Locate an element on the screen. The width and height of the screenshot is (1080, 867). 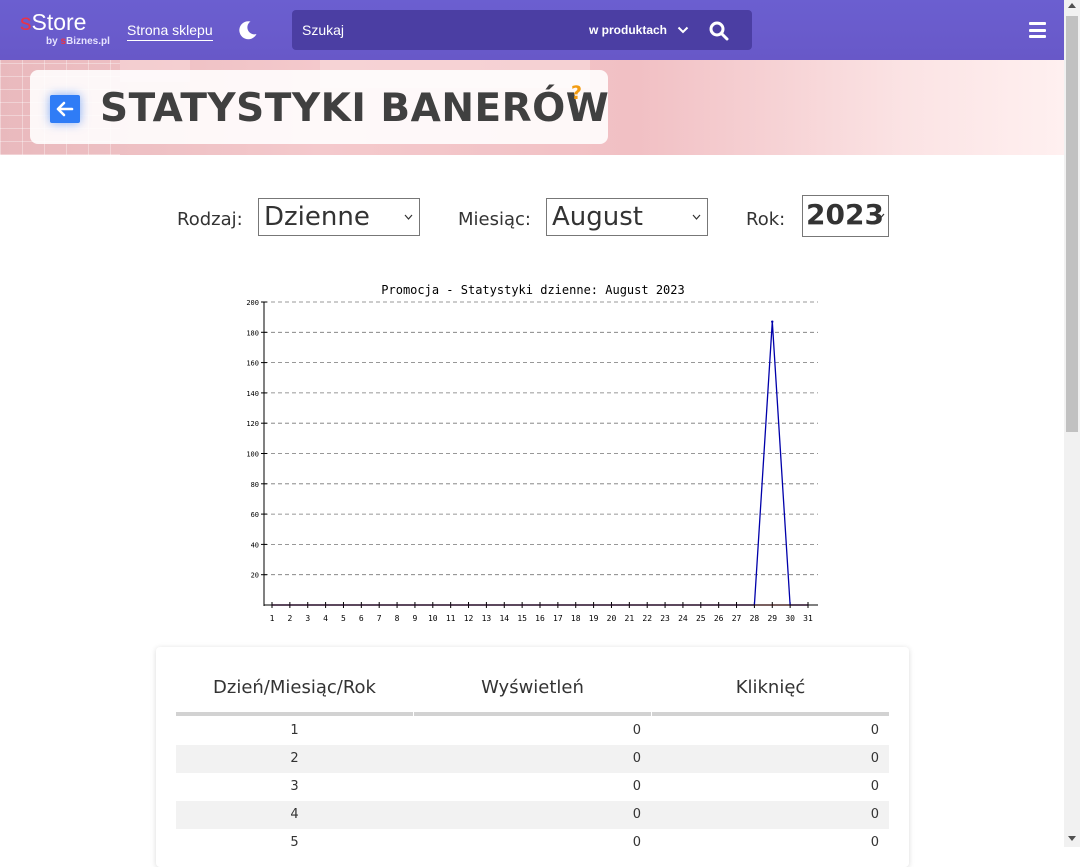
search-input is located at coordinates (432, 30).